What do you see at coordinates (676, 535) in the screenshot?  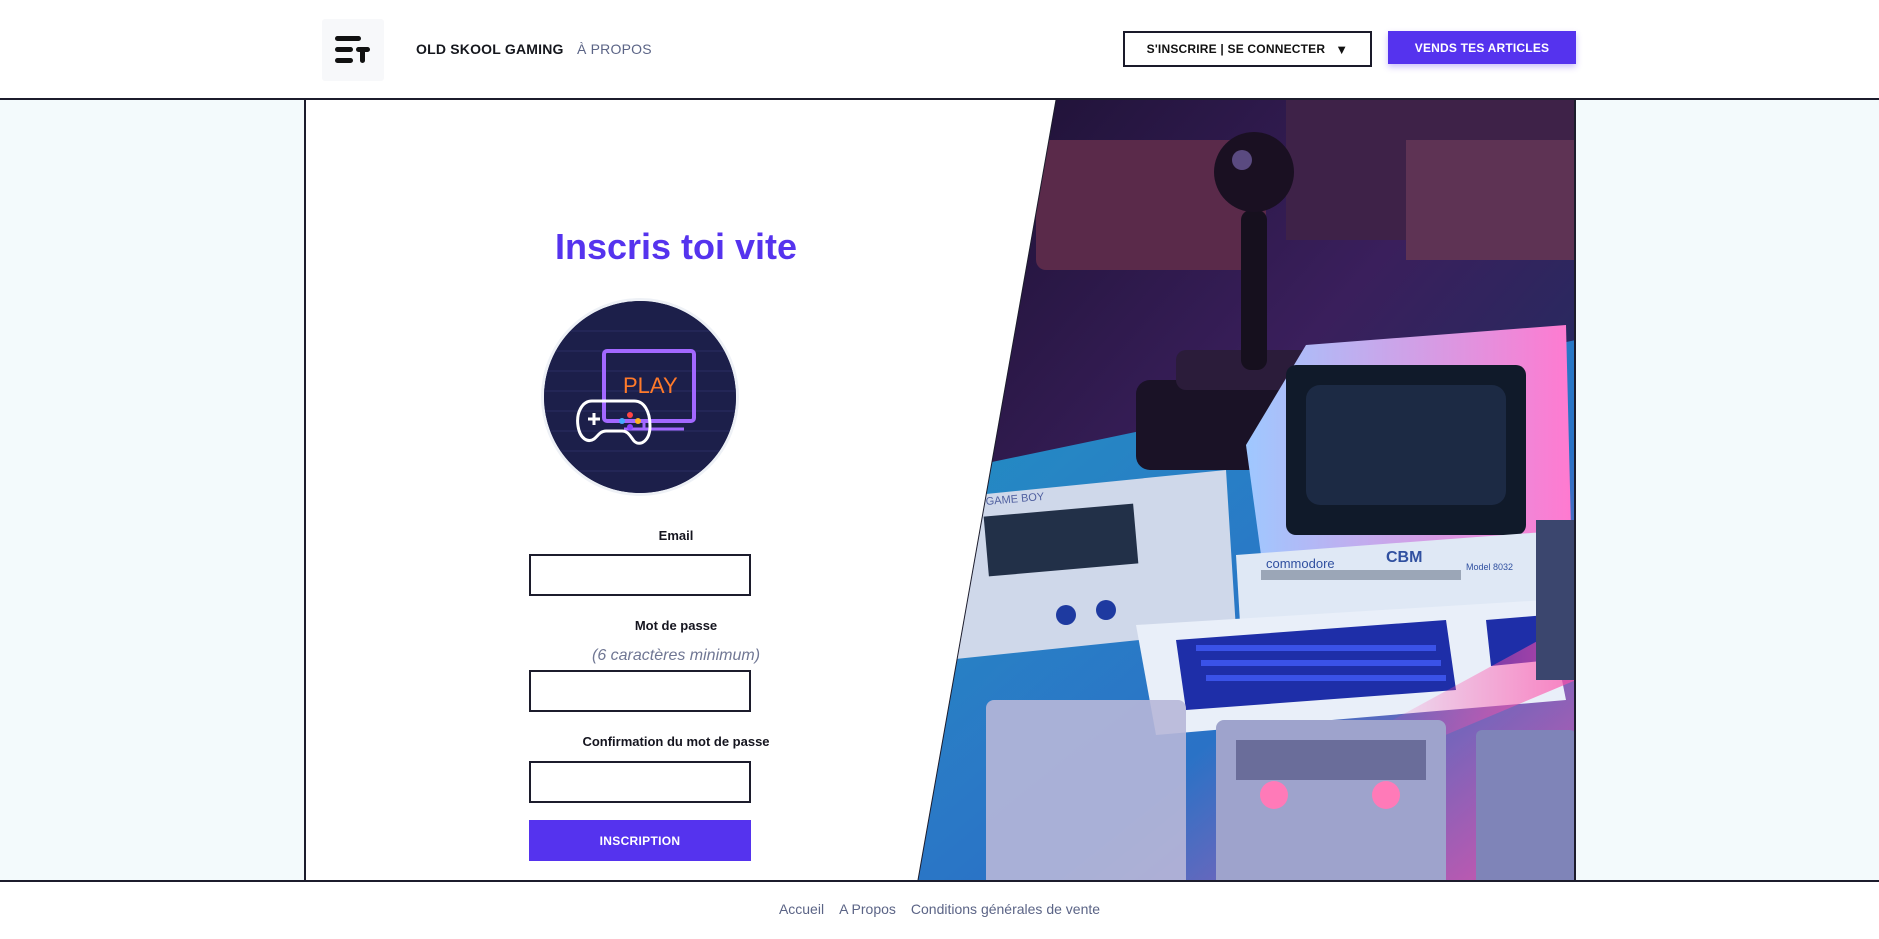 I see `email-label: Email` at bounding box center [676, 535].